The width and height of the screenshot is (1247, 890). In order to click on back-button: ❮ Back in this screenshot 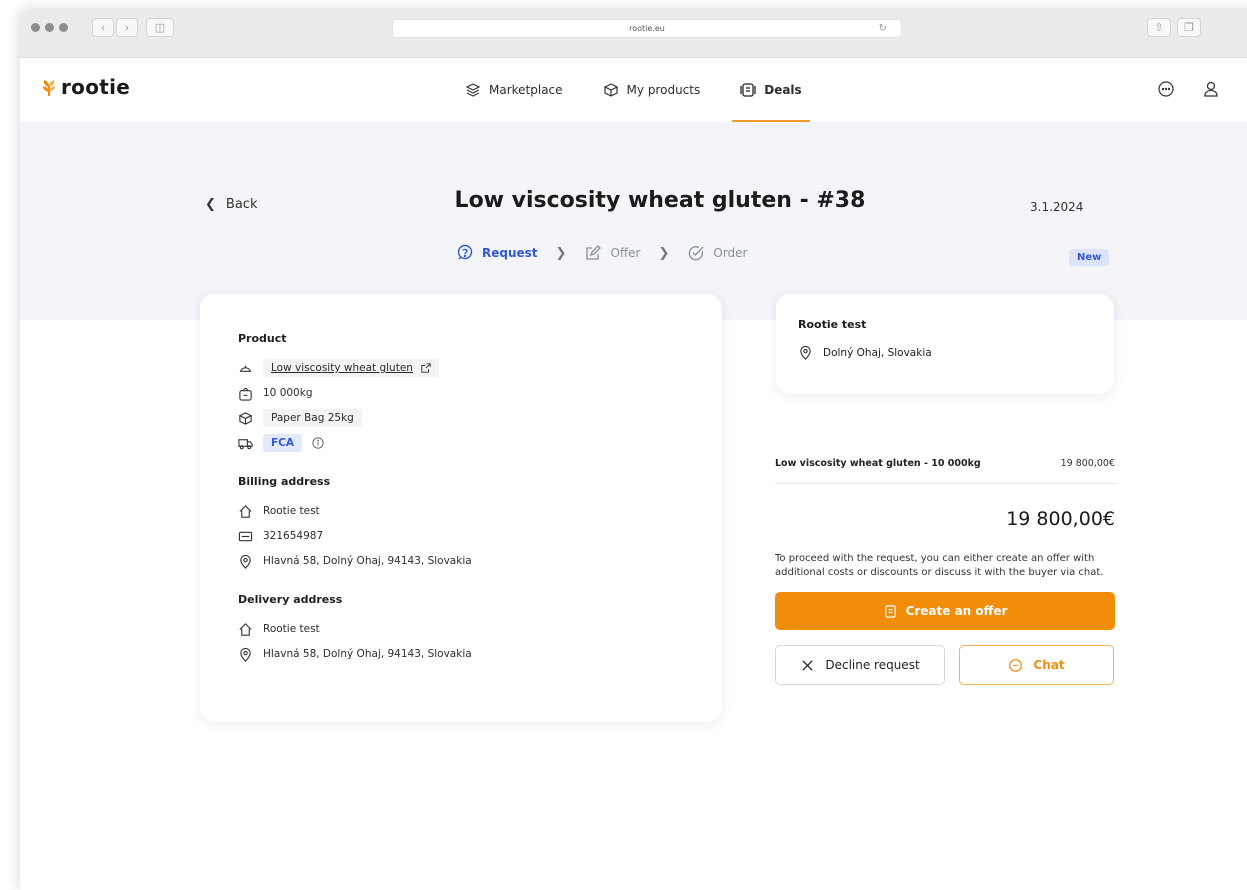, I will do `click(231, 204)`.